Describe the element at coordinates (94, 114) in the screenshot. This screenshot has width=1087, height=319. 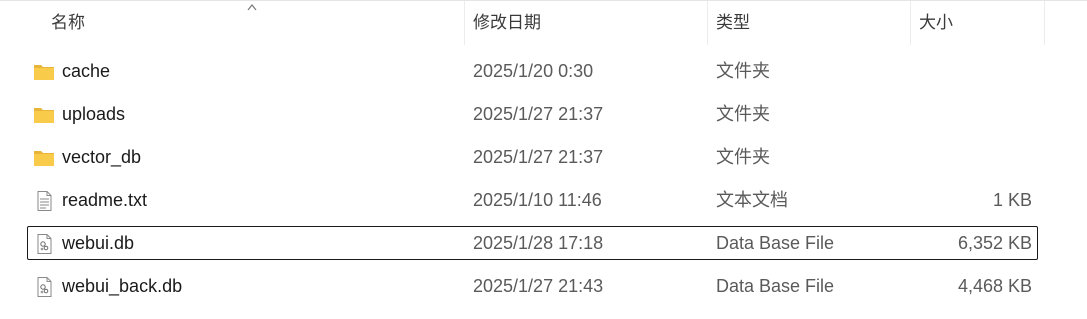
I see `file-name: uploads` at that location.